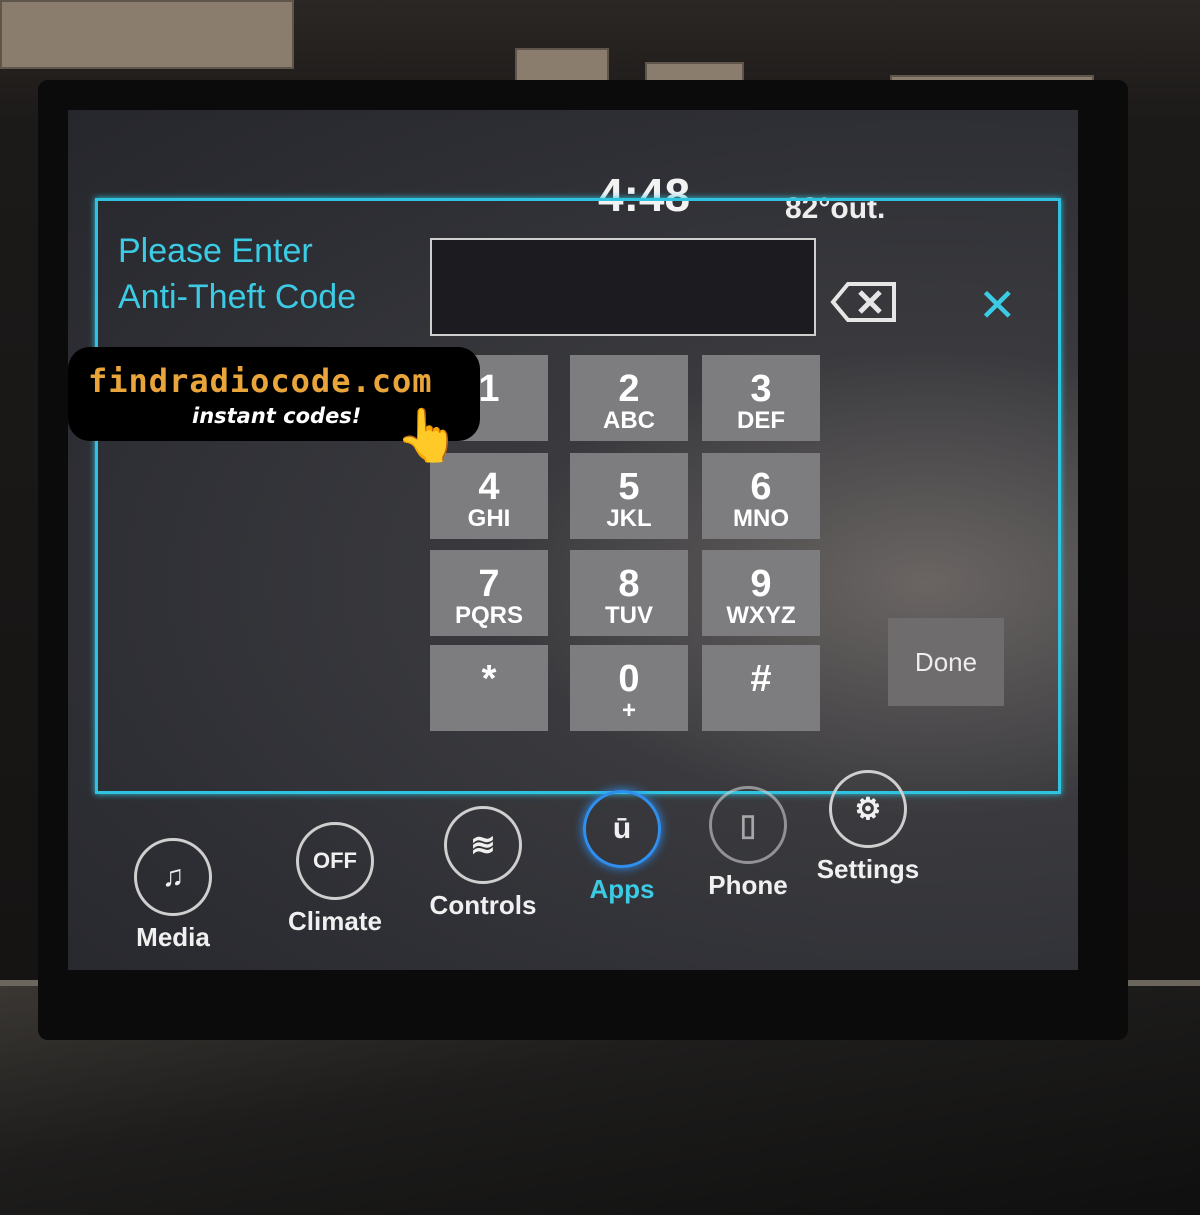 Image resolution: width=1200 pixels, height=1215 pixels. I want to click on key-7: 7 PQRS, so click(489, 593).